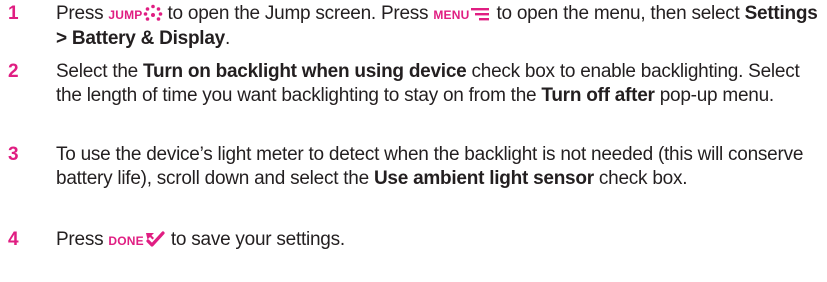  I want to click on step-number: 4, so click(13, 239).